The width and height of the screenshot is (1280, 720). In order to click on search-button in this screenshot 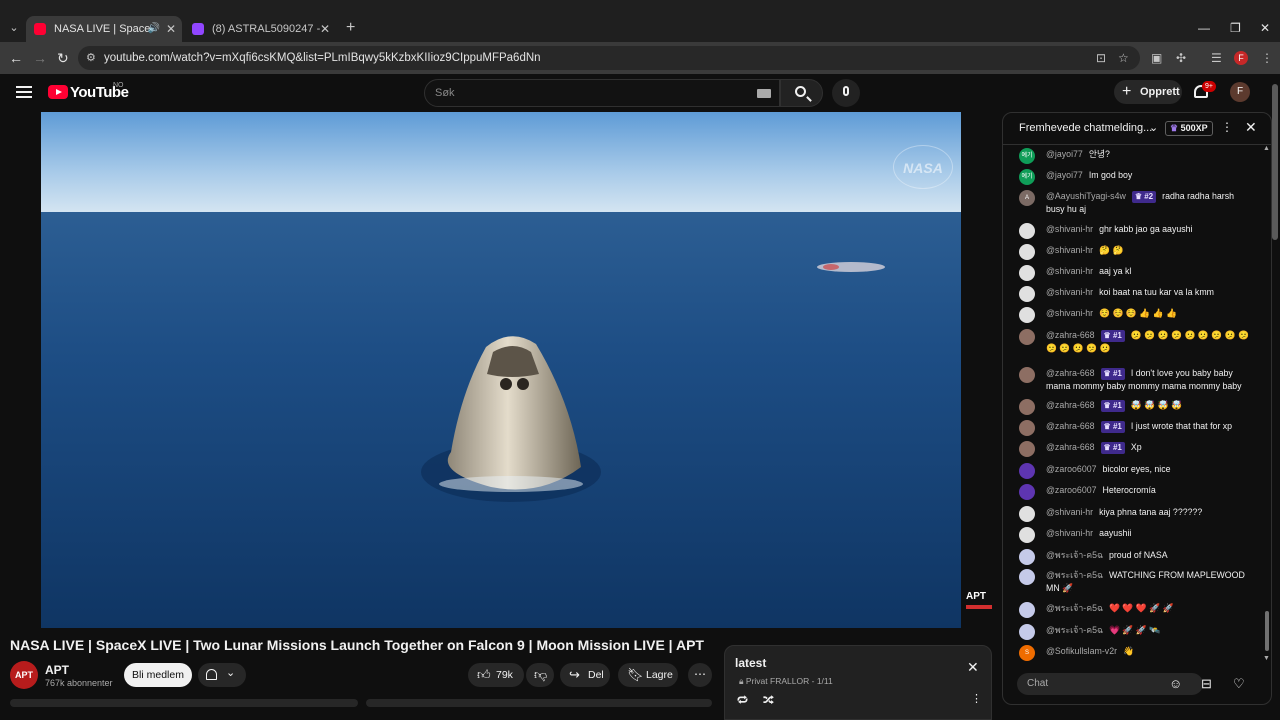, I will do `click(801, 93)`.